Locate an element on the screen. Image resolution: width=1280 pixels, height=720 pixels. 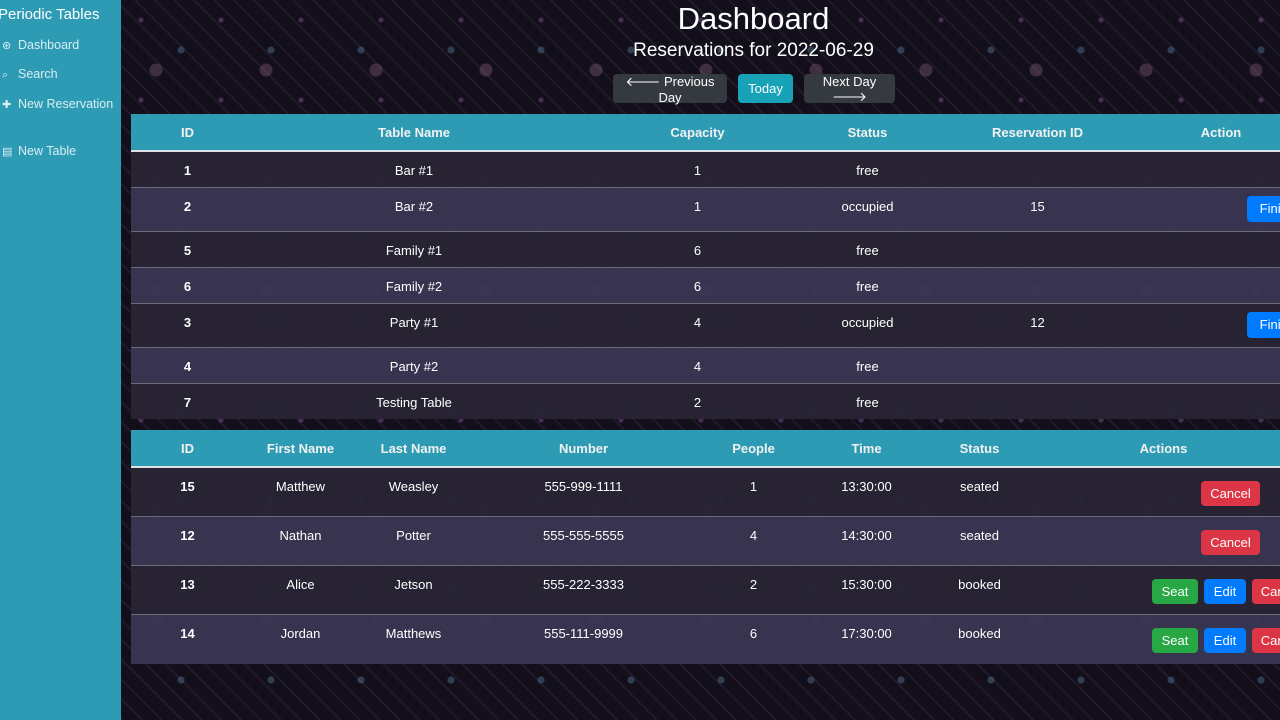
action-group: SeatEditCancel is located at coordinates (1158, 639).